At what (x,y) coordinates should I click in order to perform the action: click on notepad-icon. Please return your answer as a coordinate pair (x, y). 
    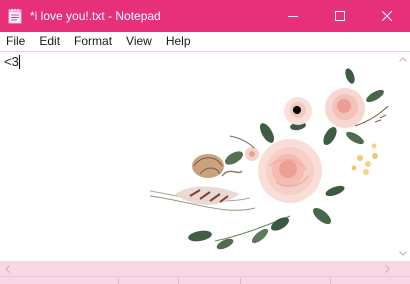
    Looking at the image, I should click on (15, 16).